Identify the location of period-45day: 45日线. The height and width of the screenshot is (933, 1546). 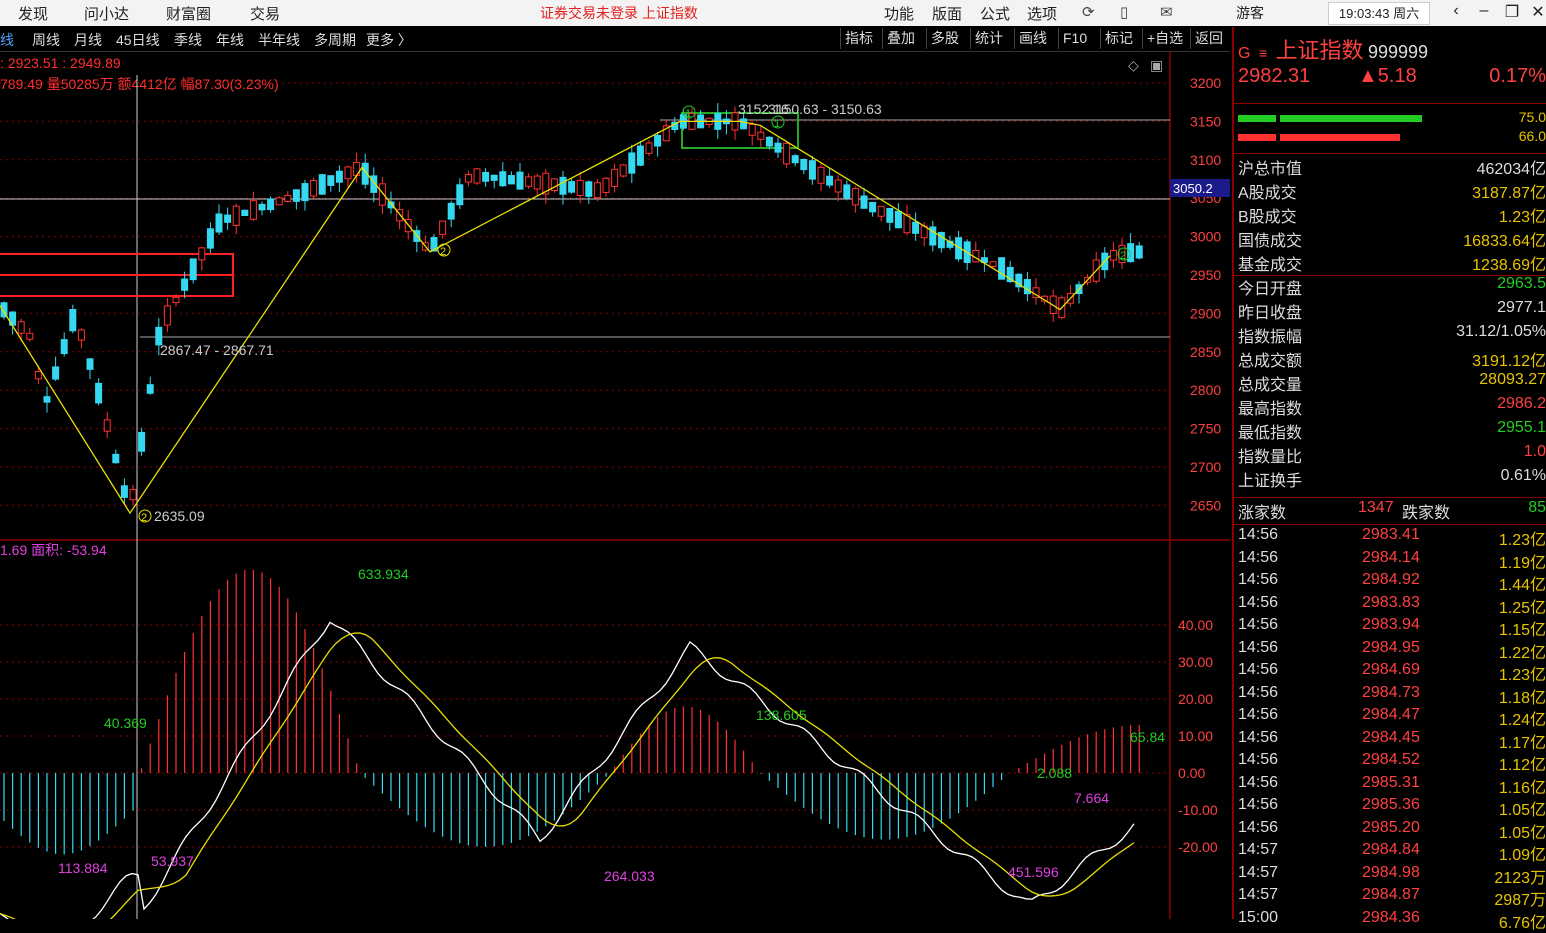
(138, 40).